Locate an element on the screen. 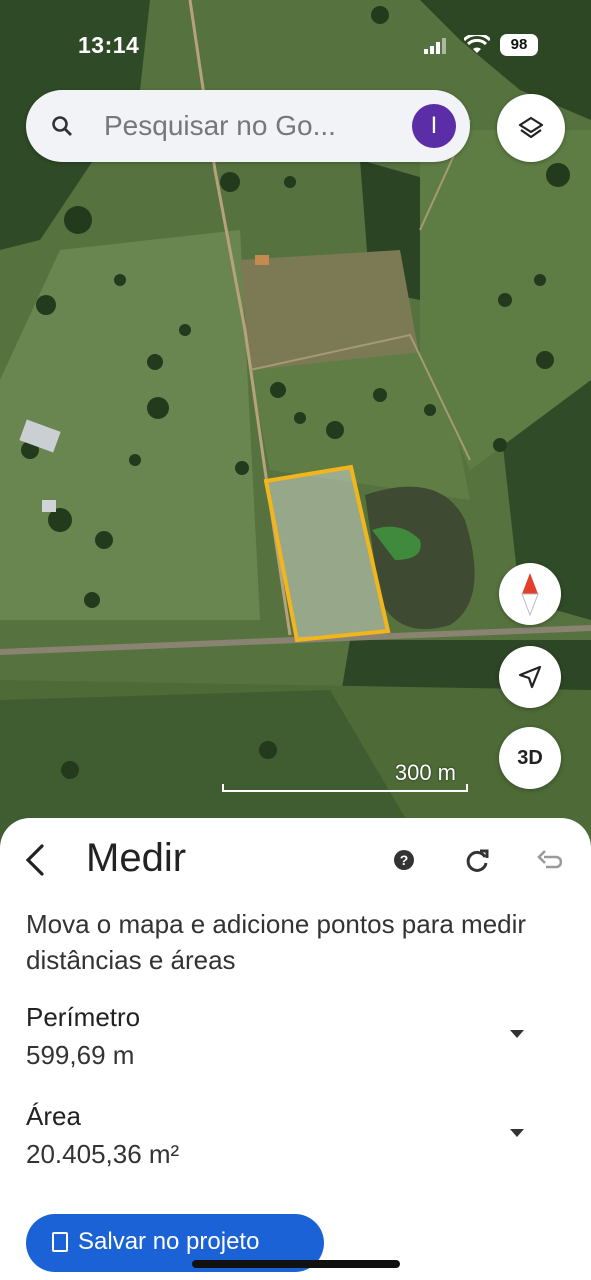 This screenshot has height=1280, width=591. reset-icon is located at coordinates (477, 861).